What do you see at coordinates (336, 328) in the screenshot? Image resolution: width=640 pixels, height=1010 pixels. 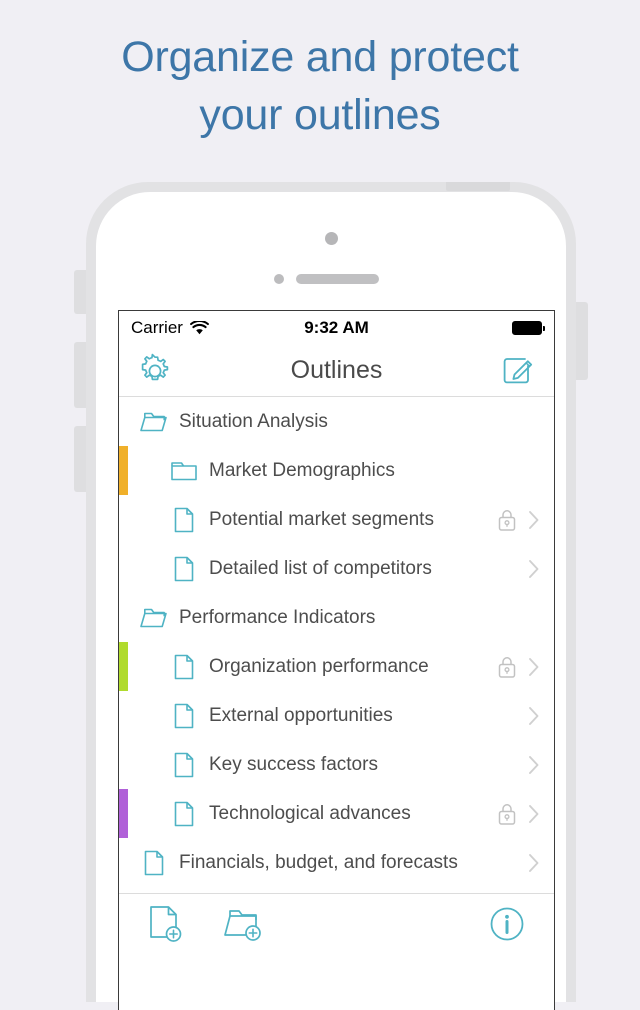 I see `status-bar: Carrier 9:32 AM` at bounding box center [336, 328].